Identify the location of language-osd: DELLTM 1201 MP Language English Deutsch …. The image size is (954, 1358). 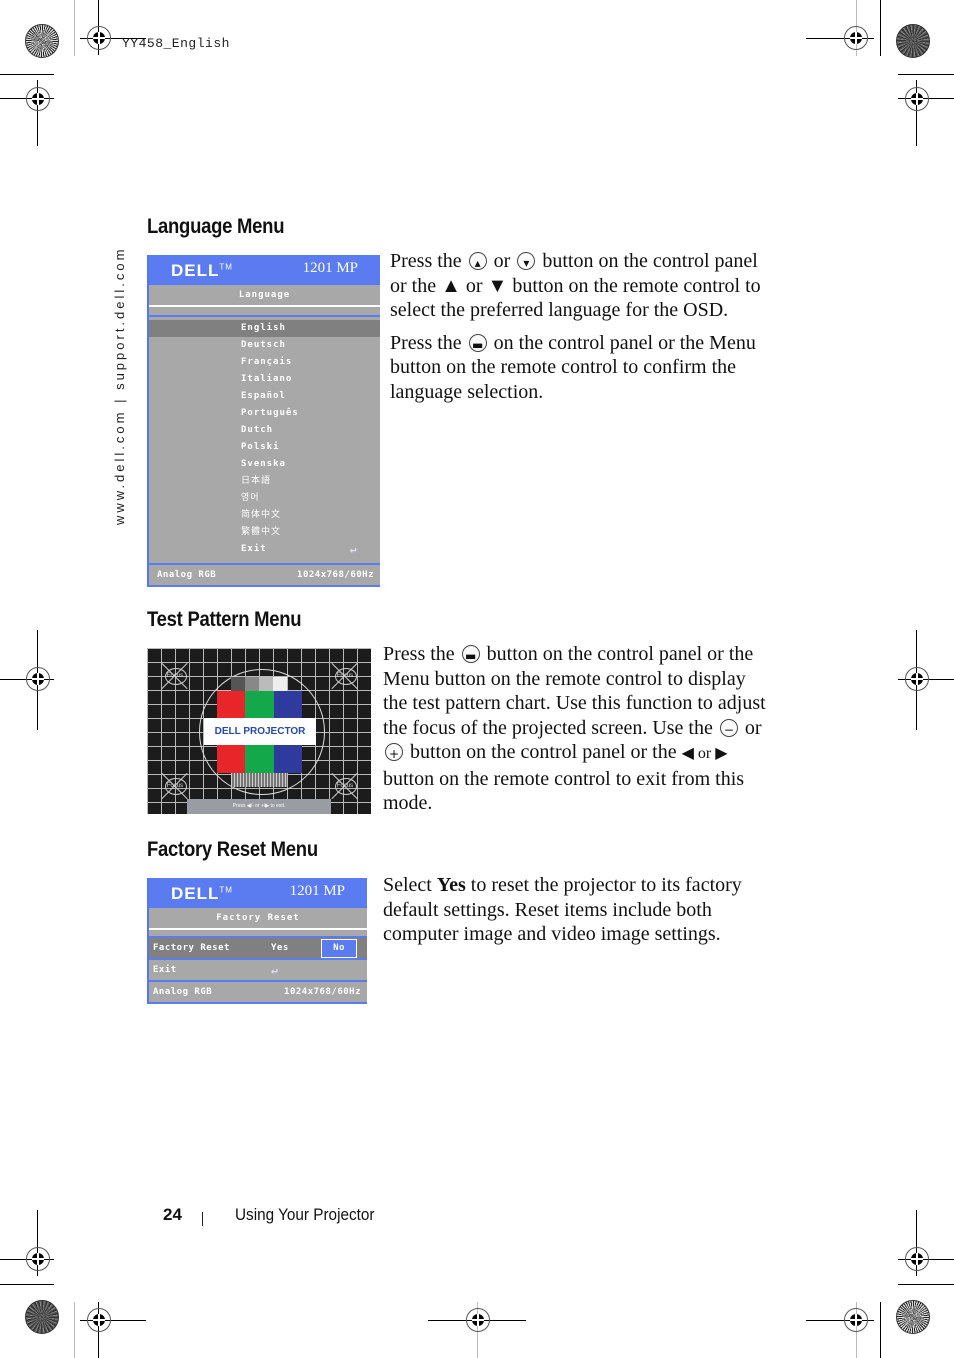
(263, 421).